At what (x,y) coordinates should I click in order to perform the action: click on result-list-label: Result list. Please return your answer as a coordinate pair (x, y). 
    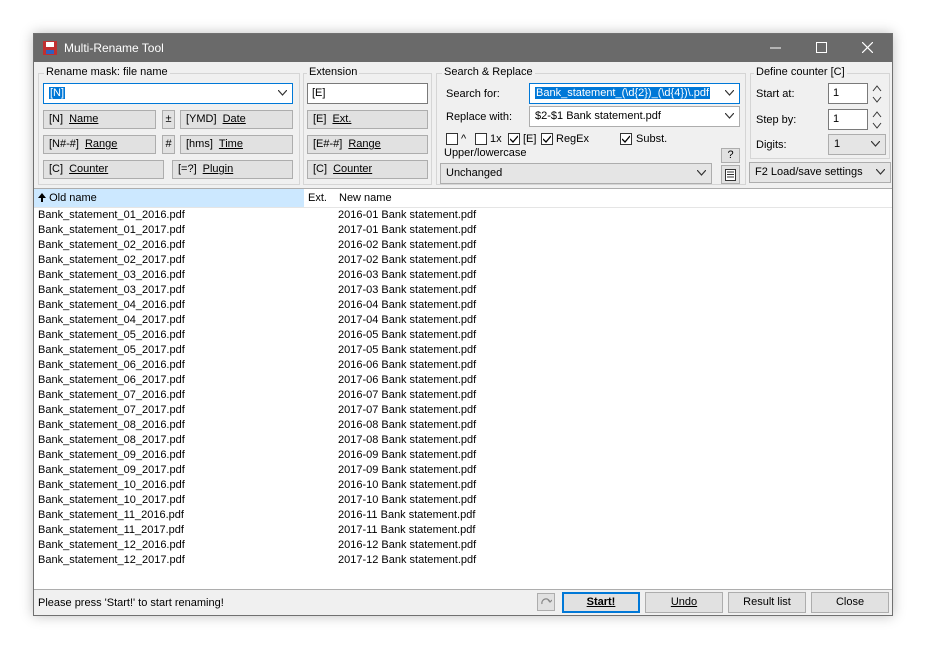
    Looking at the image, I should click on (767, 602).